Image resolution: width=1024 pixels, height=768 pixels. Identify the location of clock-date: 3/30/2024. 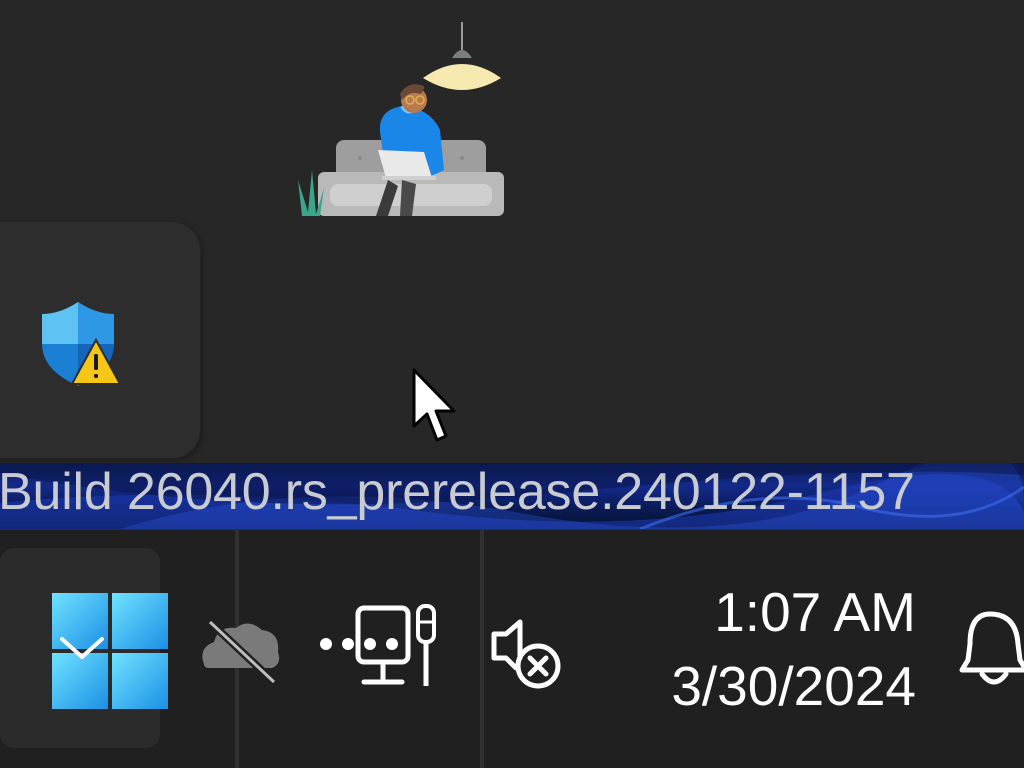
(793, 686).